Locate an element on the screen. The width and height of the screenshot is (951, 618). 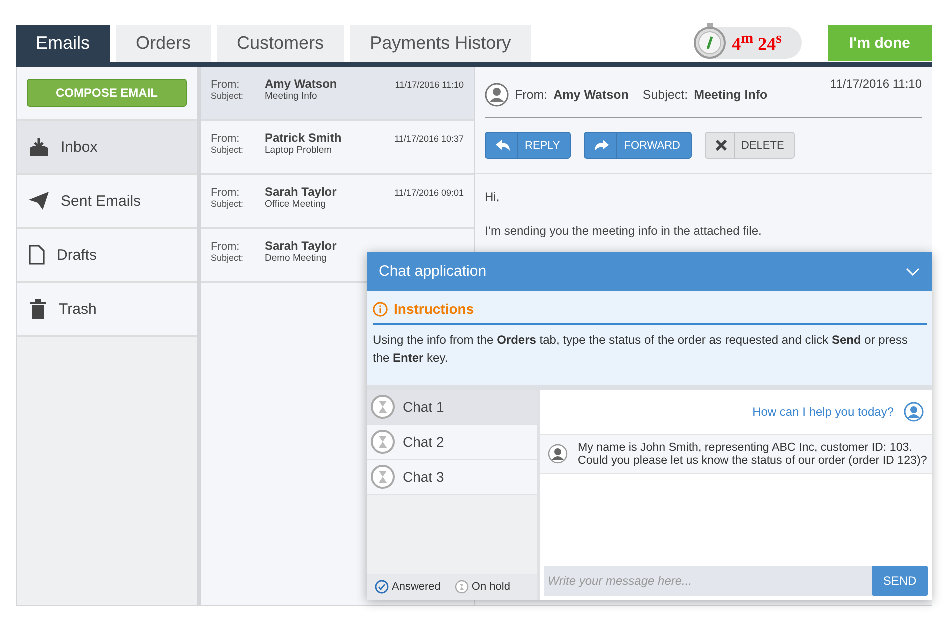
email-text: I’m sending you the meeting info in the attached file. is located at coordinates (624, 231).